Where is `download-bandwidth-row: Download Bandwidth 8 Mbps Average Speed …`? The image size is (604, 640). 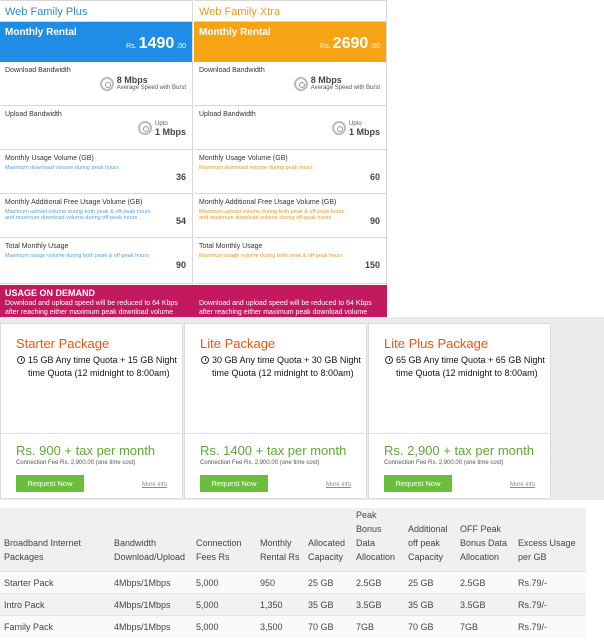
download-bandwidth-row: Download Bandwidth 8 Mbps Average Speed … is located at coordinates (96, 84).